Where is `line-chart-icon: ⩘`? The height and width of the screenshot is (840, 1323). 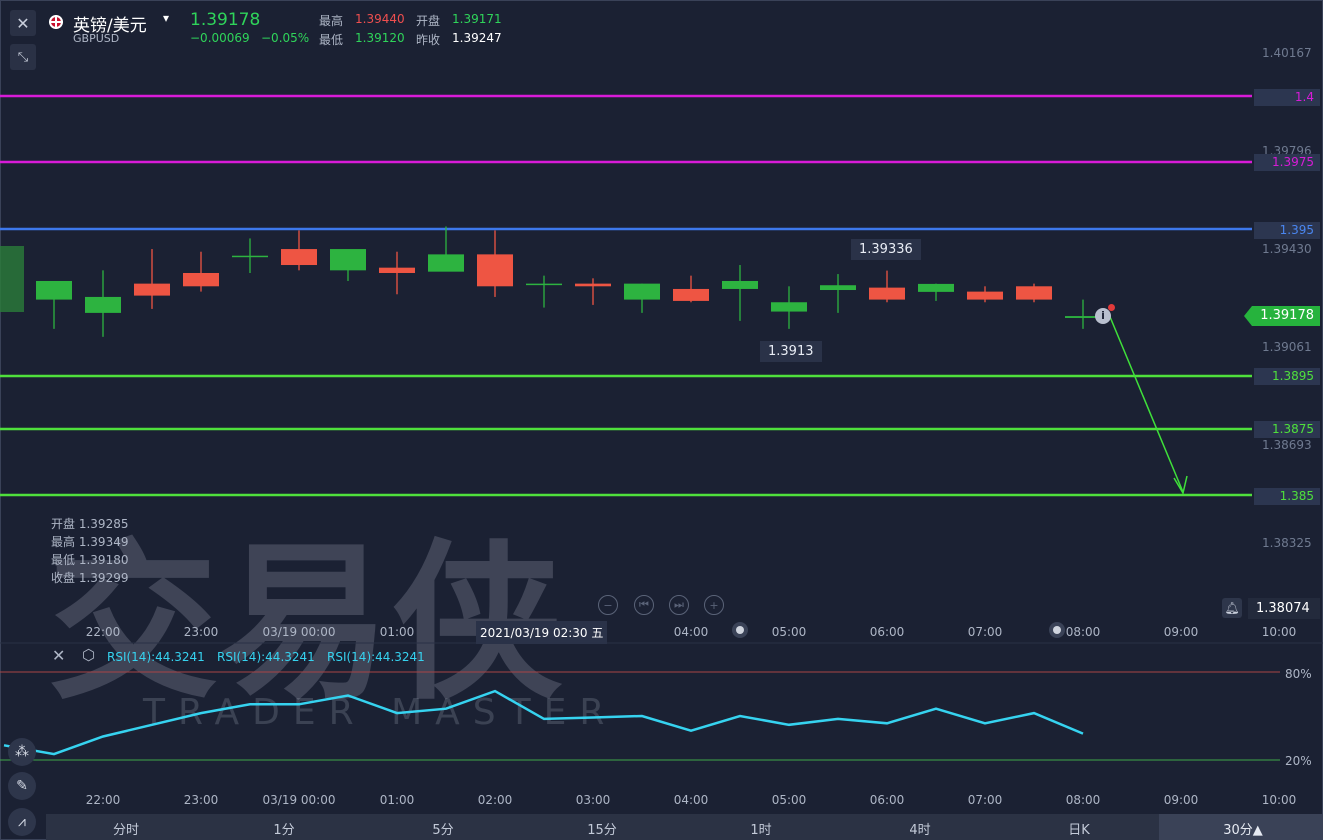 line-chart-icon: ⩘ is located at coordinates (22, 822).